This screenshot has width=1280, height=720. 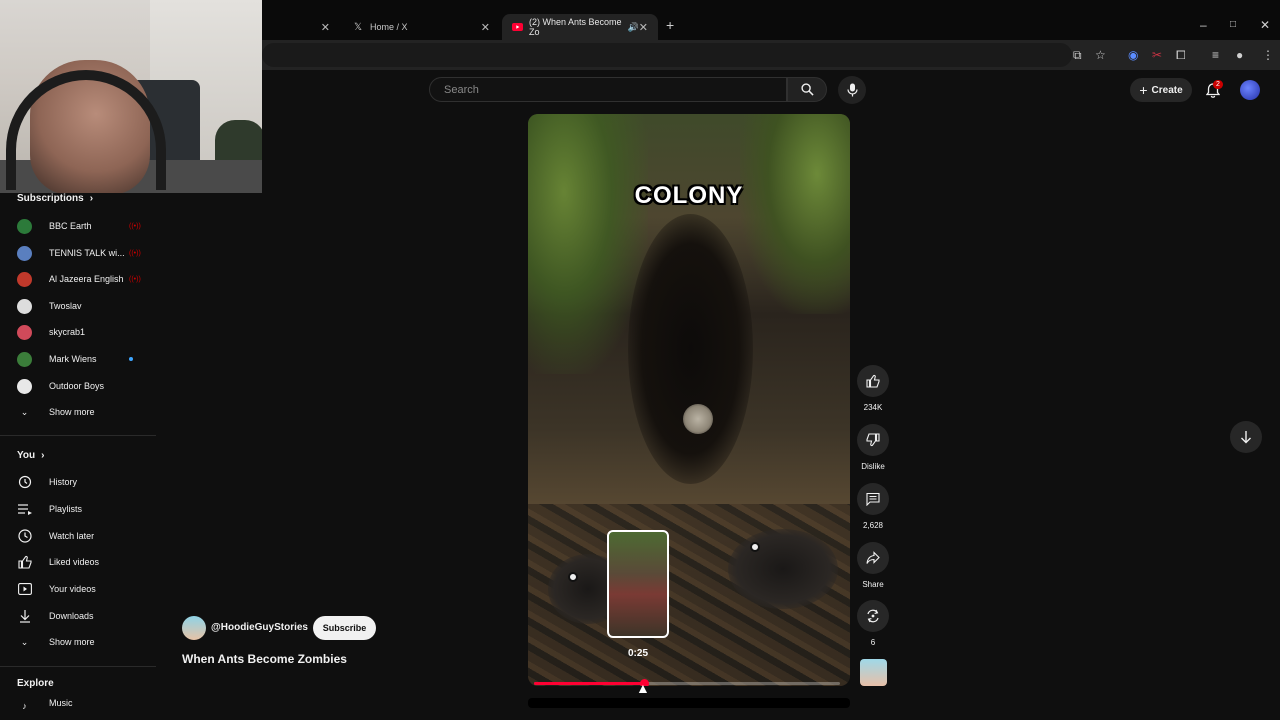 I want to click on progress-bar, so click(x=687, y=682).